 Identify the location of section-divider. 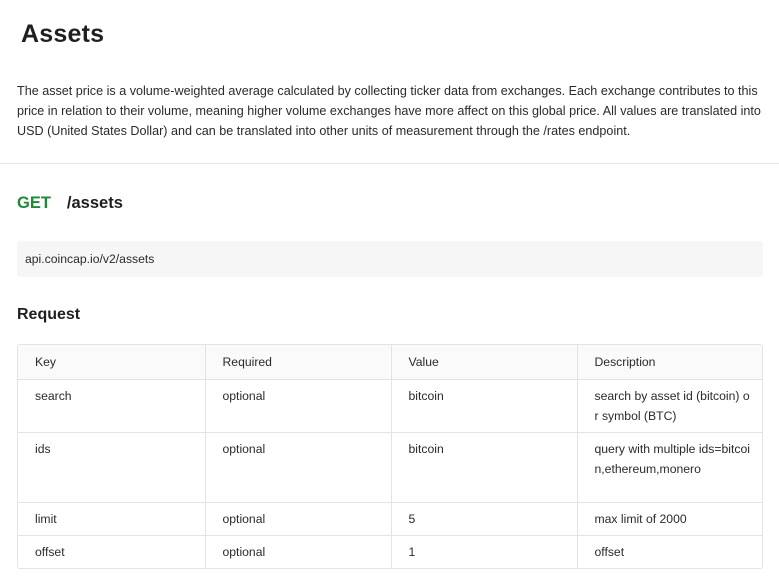
(389, 163).